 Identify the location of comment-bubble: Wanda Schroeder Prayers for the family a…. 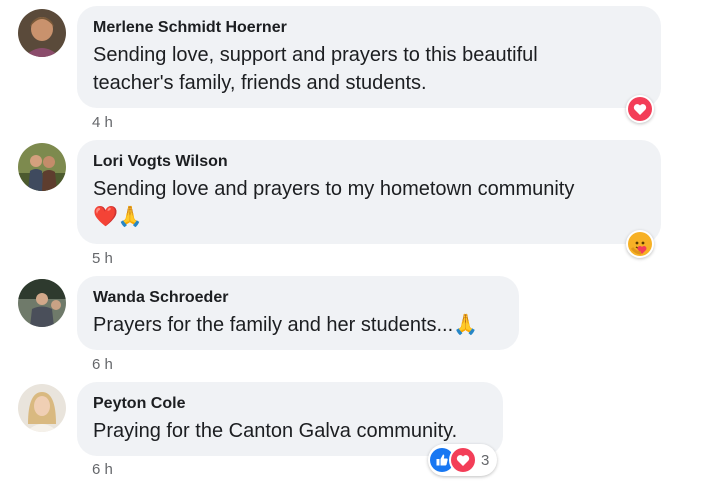
(298, 313).